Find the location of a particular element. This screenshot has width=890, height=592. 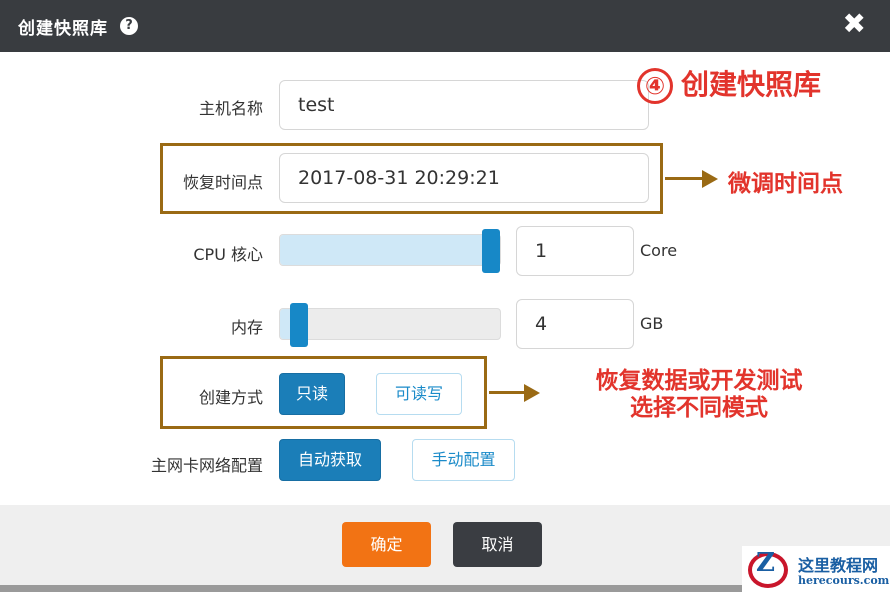

restore-time-arrow-head is located at coordinates (710, 179).